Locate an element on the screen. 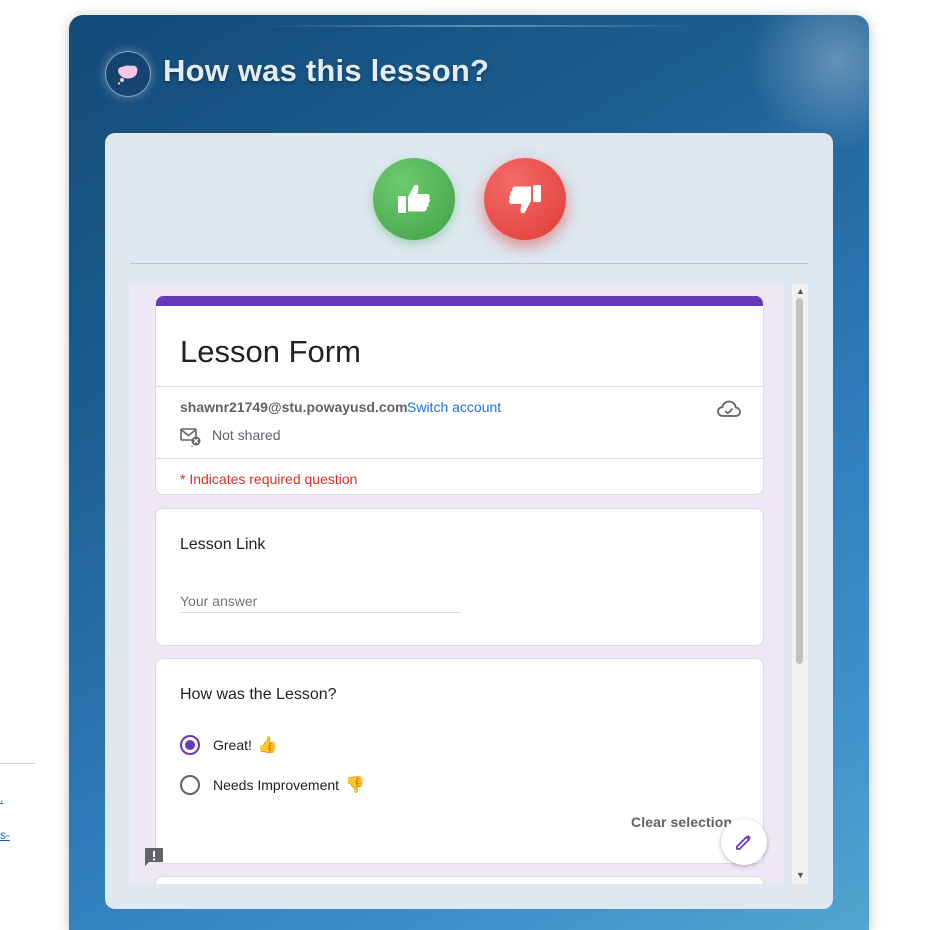 The image size is (930, 930). thought-bubble-icon is located at coordinates (128, 74).